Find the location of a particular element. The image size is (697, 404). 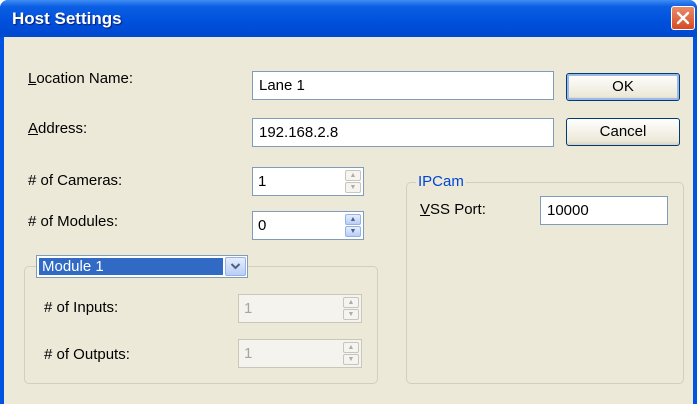

inputs-value: 1 is located at coordinates (248, 308).